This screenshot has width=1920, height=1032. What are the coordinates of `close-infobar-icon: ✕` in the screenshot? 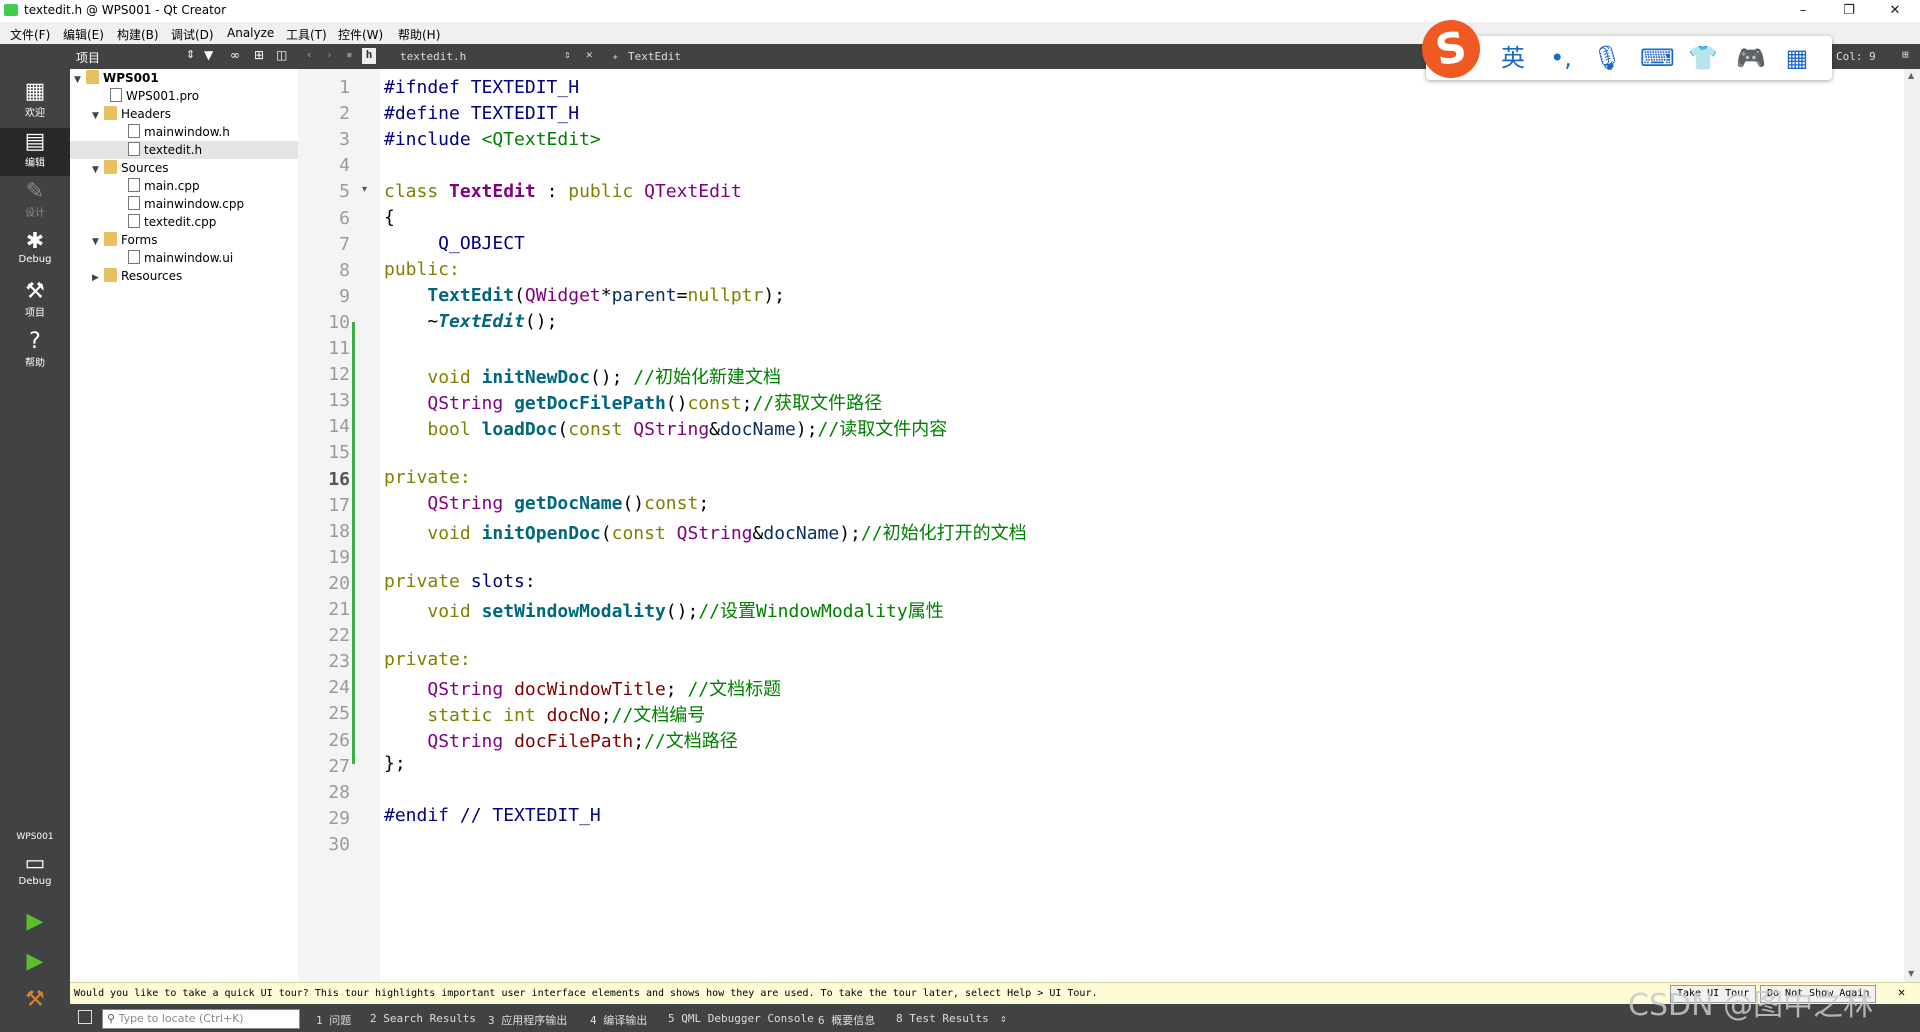 It's located at (1901, 992).